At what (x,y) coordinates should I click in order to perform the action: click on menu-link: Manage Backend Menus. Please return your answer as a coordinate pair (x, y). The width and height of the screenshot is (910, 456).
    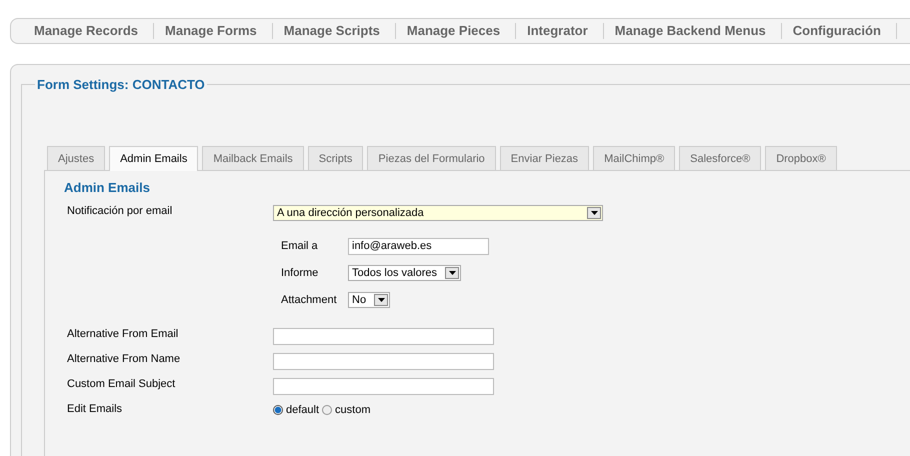
    Looking at the image, I should click on (693, 31).